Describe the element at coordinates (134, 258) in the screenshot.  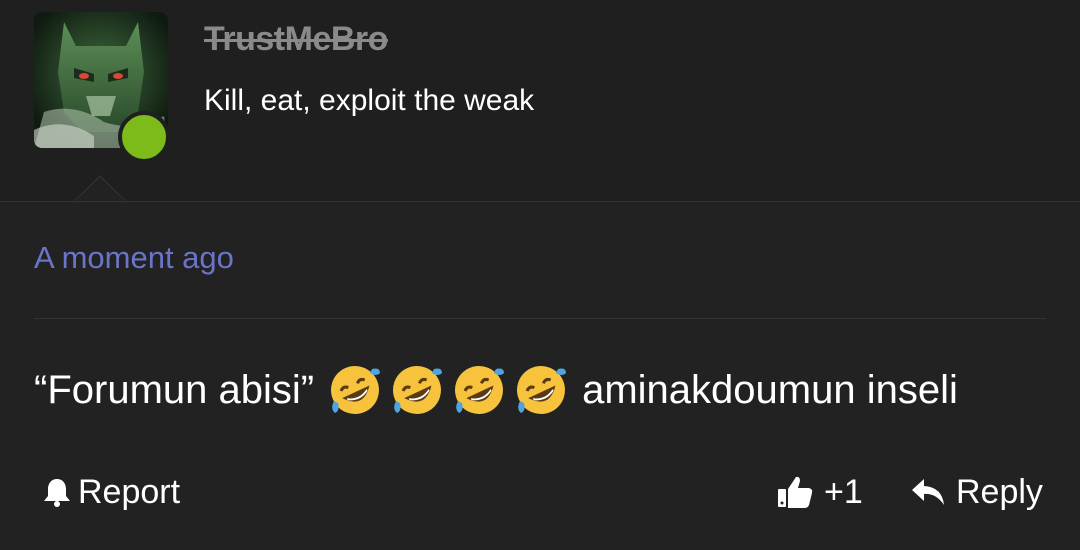
I see `post-timestamp: A moment ago` at that location.